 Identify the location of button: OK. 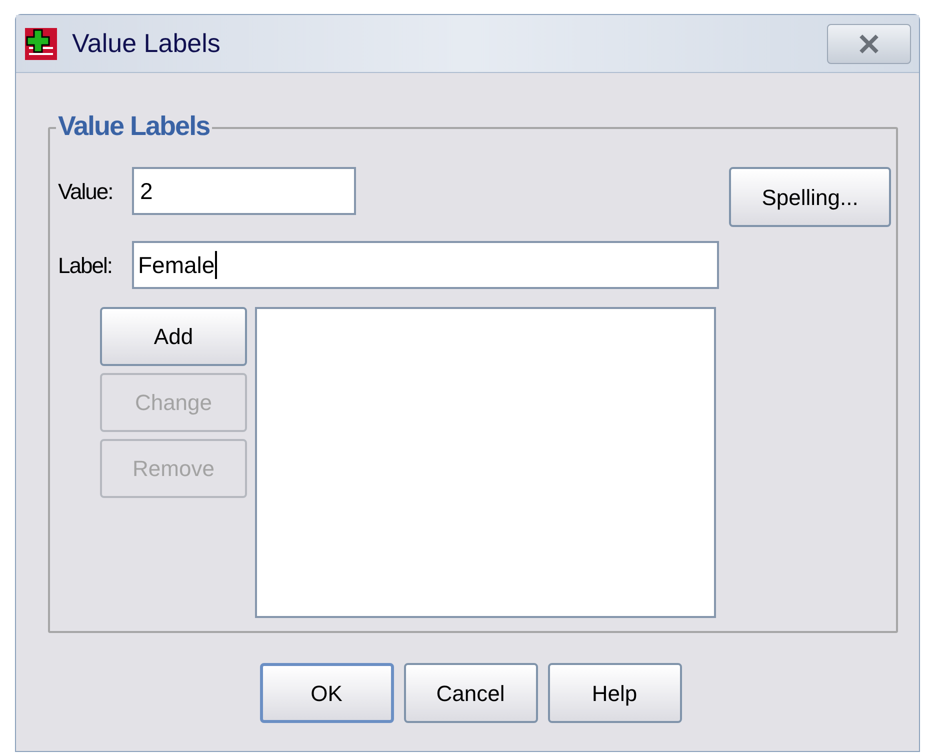
(327, 693).